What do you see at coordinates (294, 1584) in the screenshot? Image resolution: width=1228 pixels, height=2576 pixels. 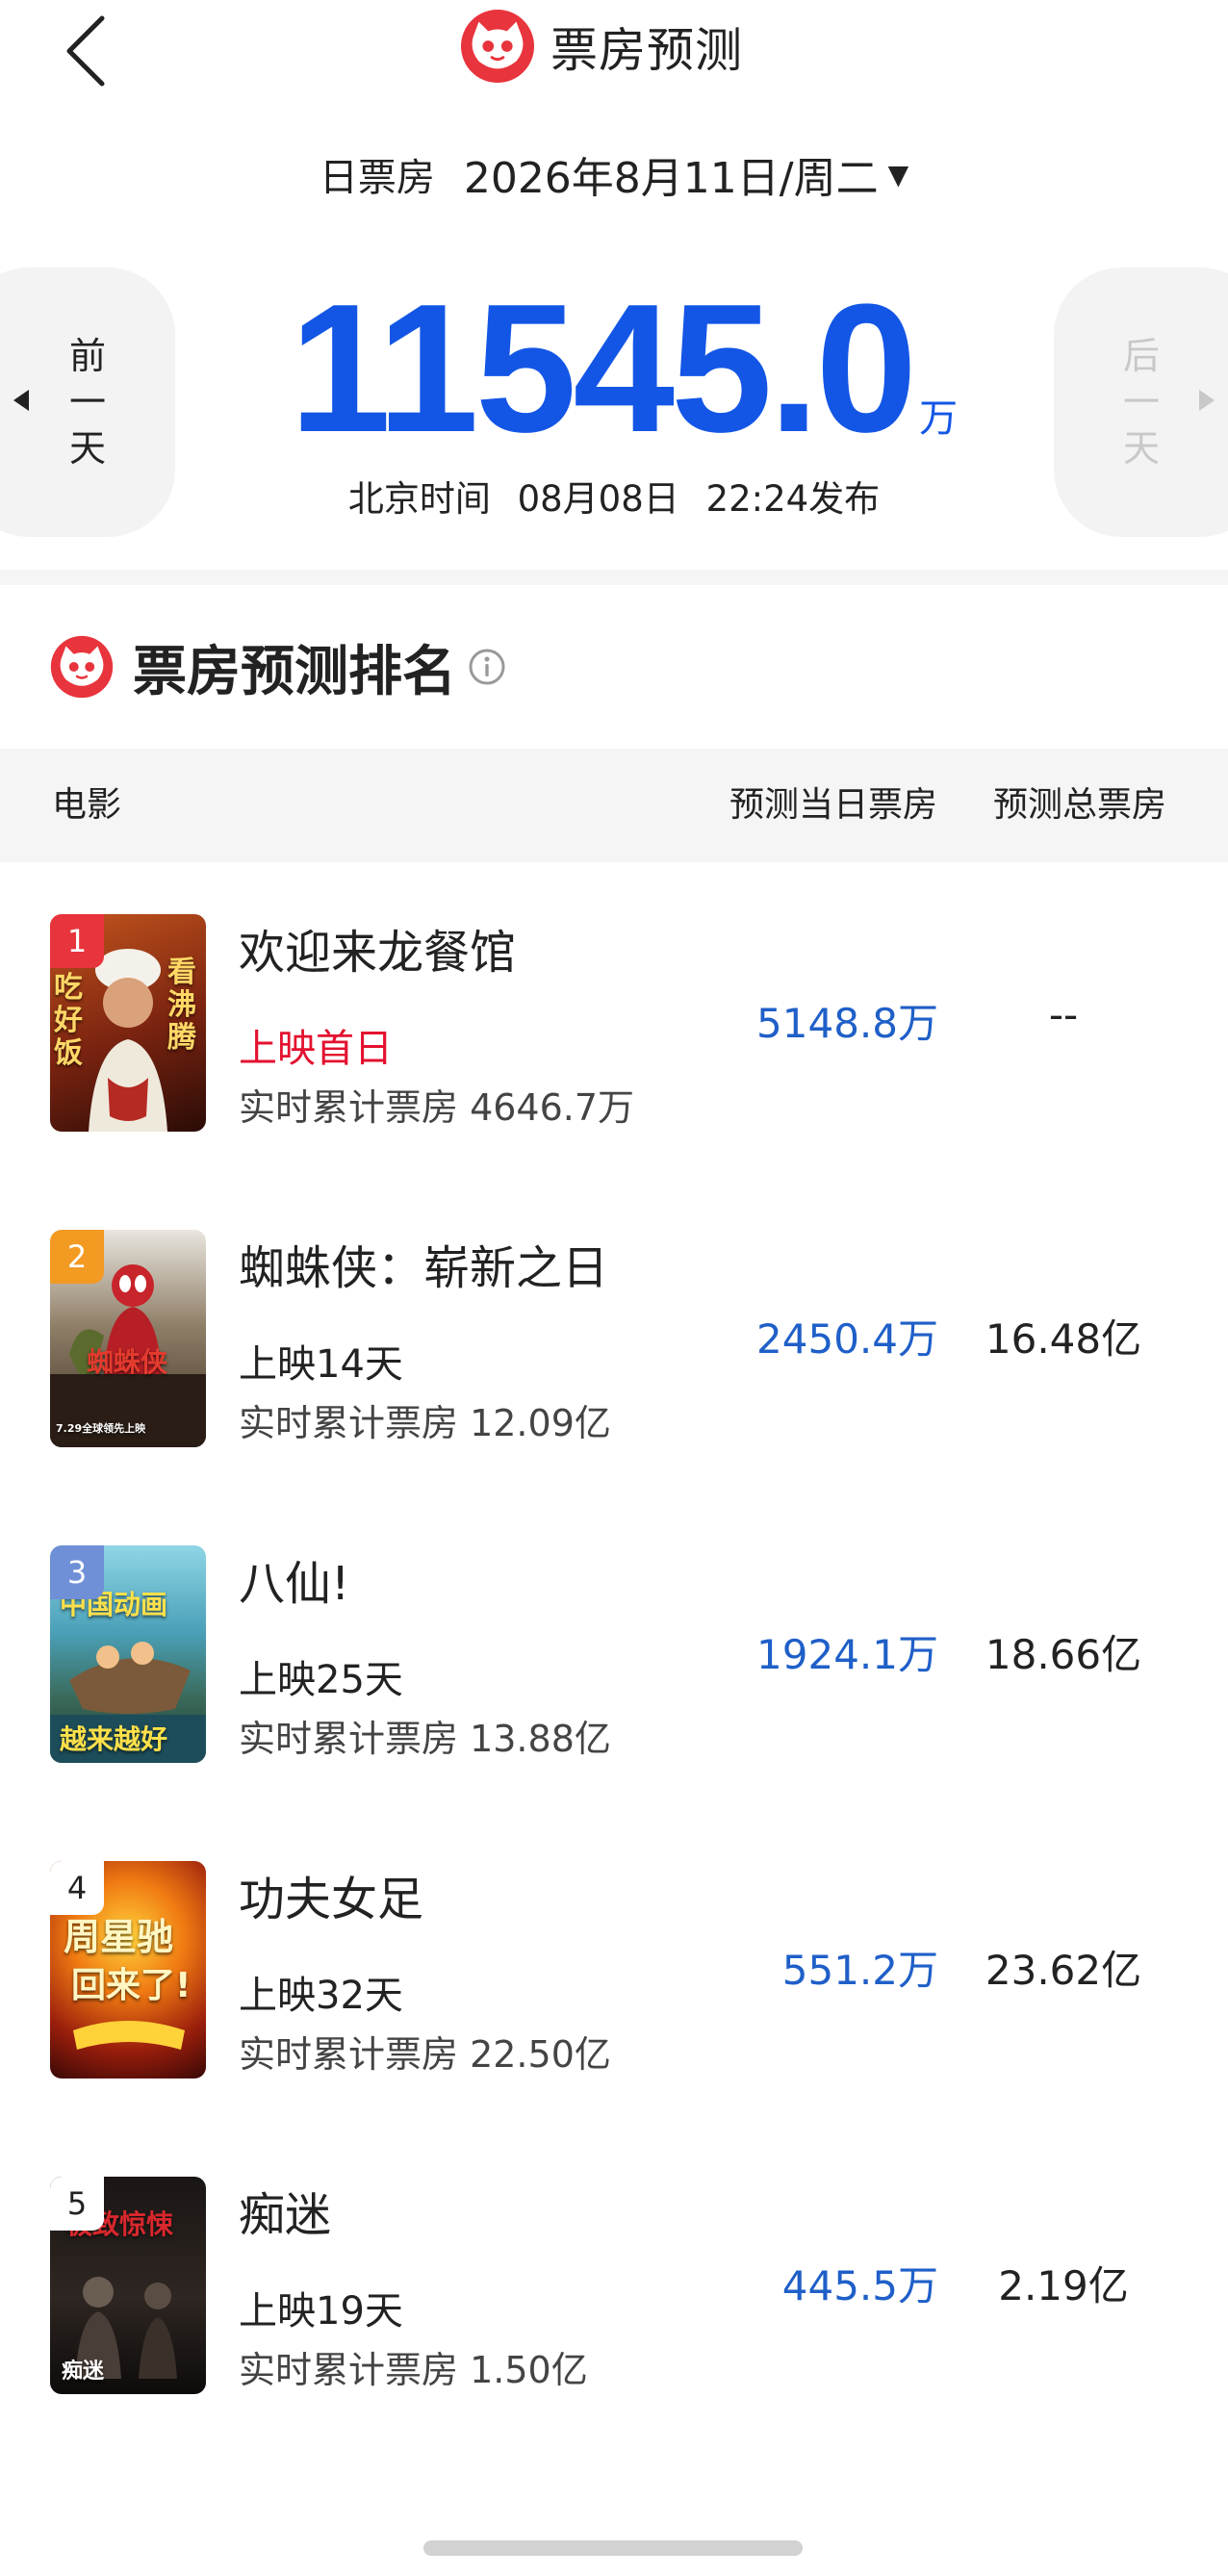 I see `movie-name: 八仙!` at bounding box center [294, 1584].